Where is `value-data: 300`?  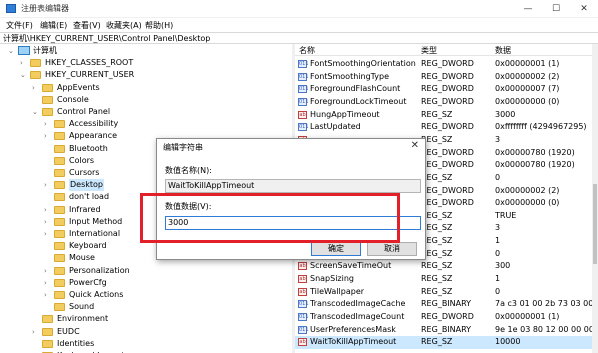
value-data: 300 is located at coordinates (503, 266).